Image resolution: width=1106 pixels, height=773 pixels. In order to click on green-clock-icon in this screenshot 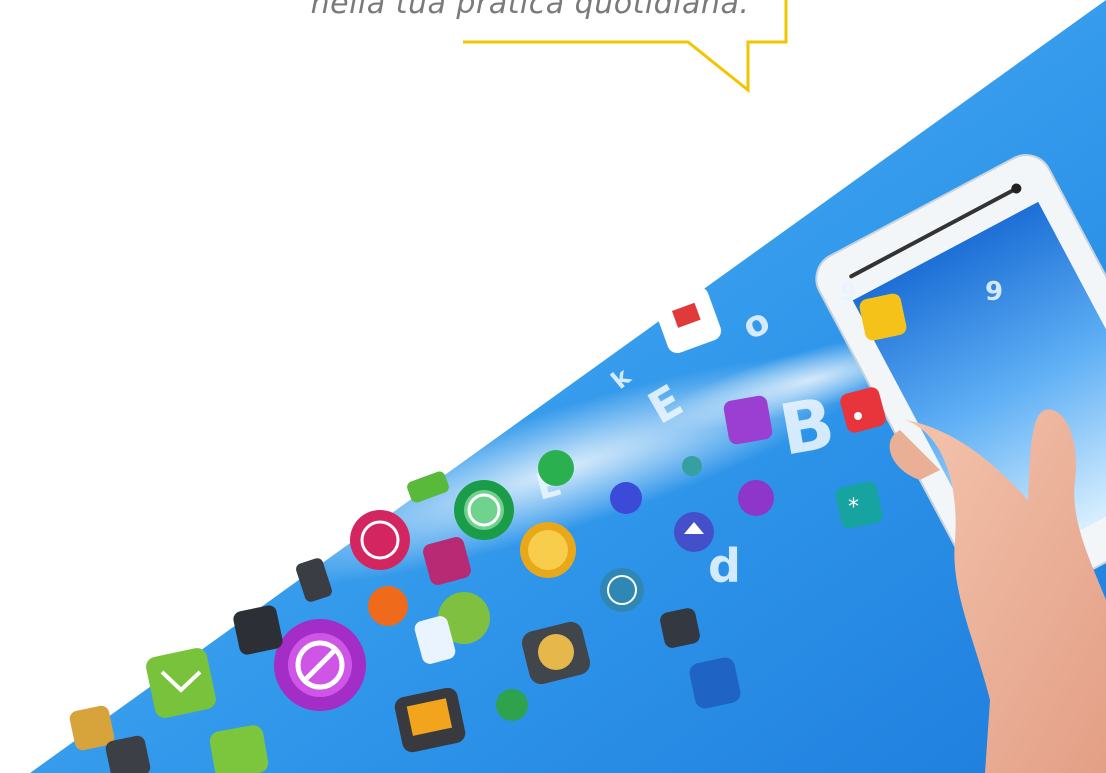, I will do `click(484, 510)`.